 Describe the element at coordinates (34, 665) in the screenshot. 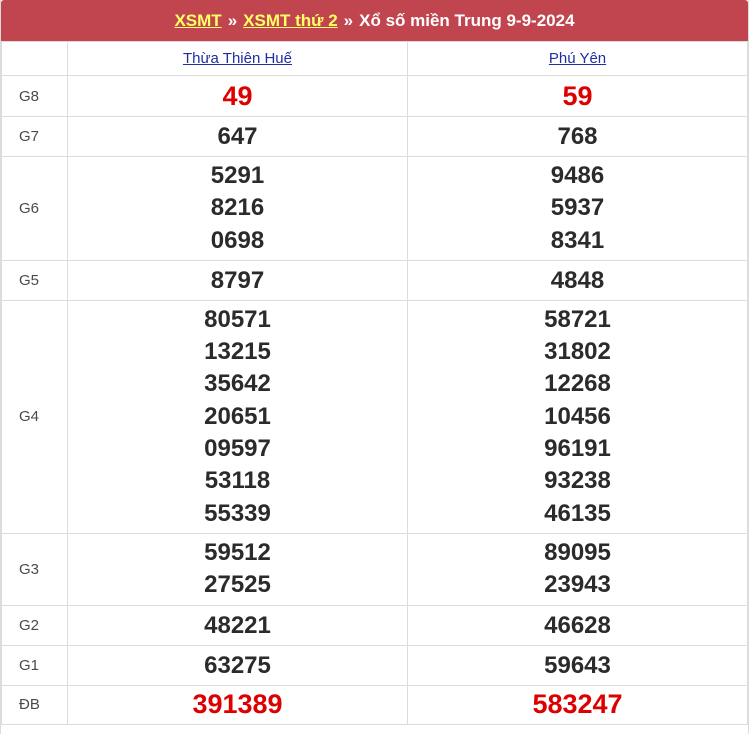

I see `prize-label: G1` at that location.